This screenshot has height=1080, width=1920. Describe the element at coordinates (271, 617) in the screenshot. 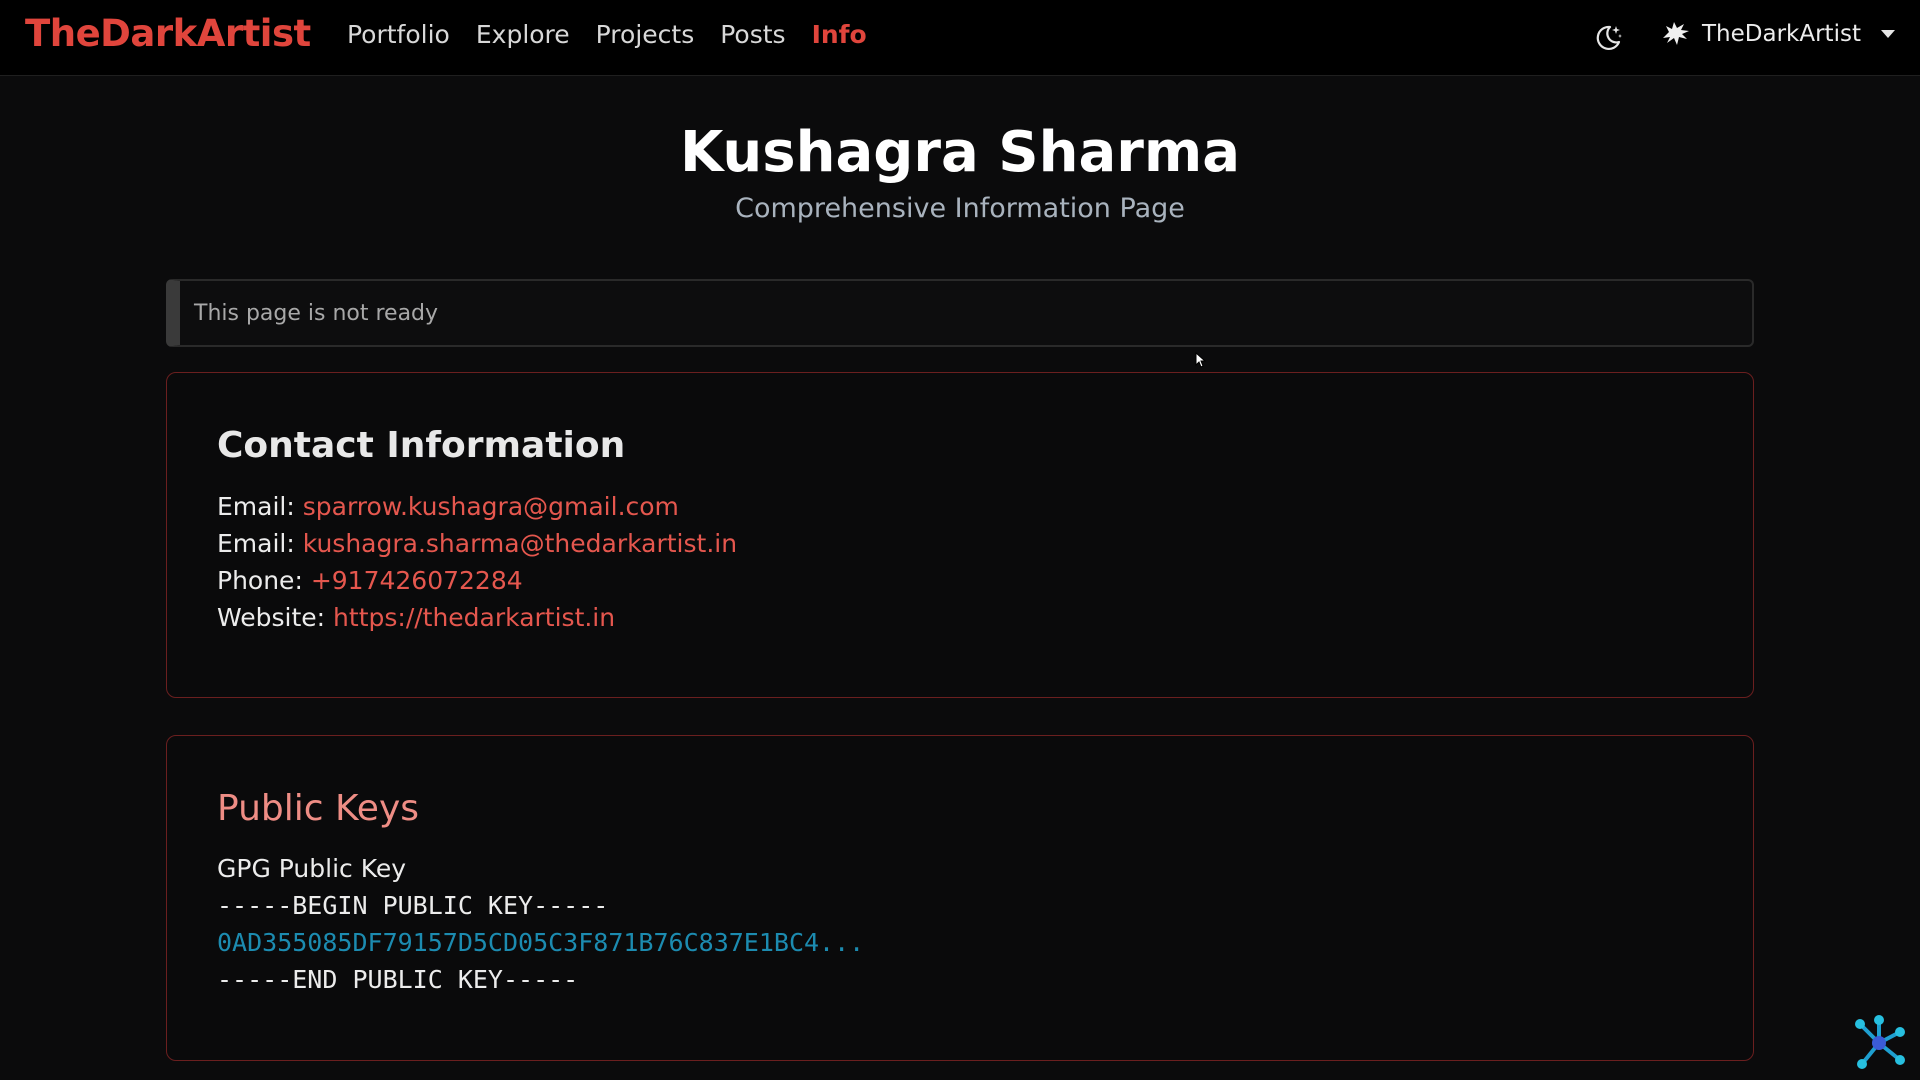

I see `contact-label: Website:` at that location.